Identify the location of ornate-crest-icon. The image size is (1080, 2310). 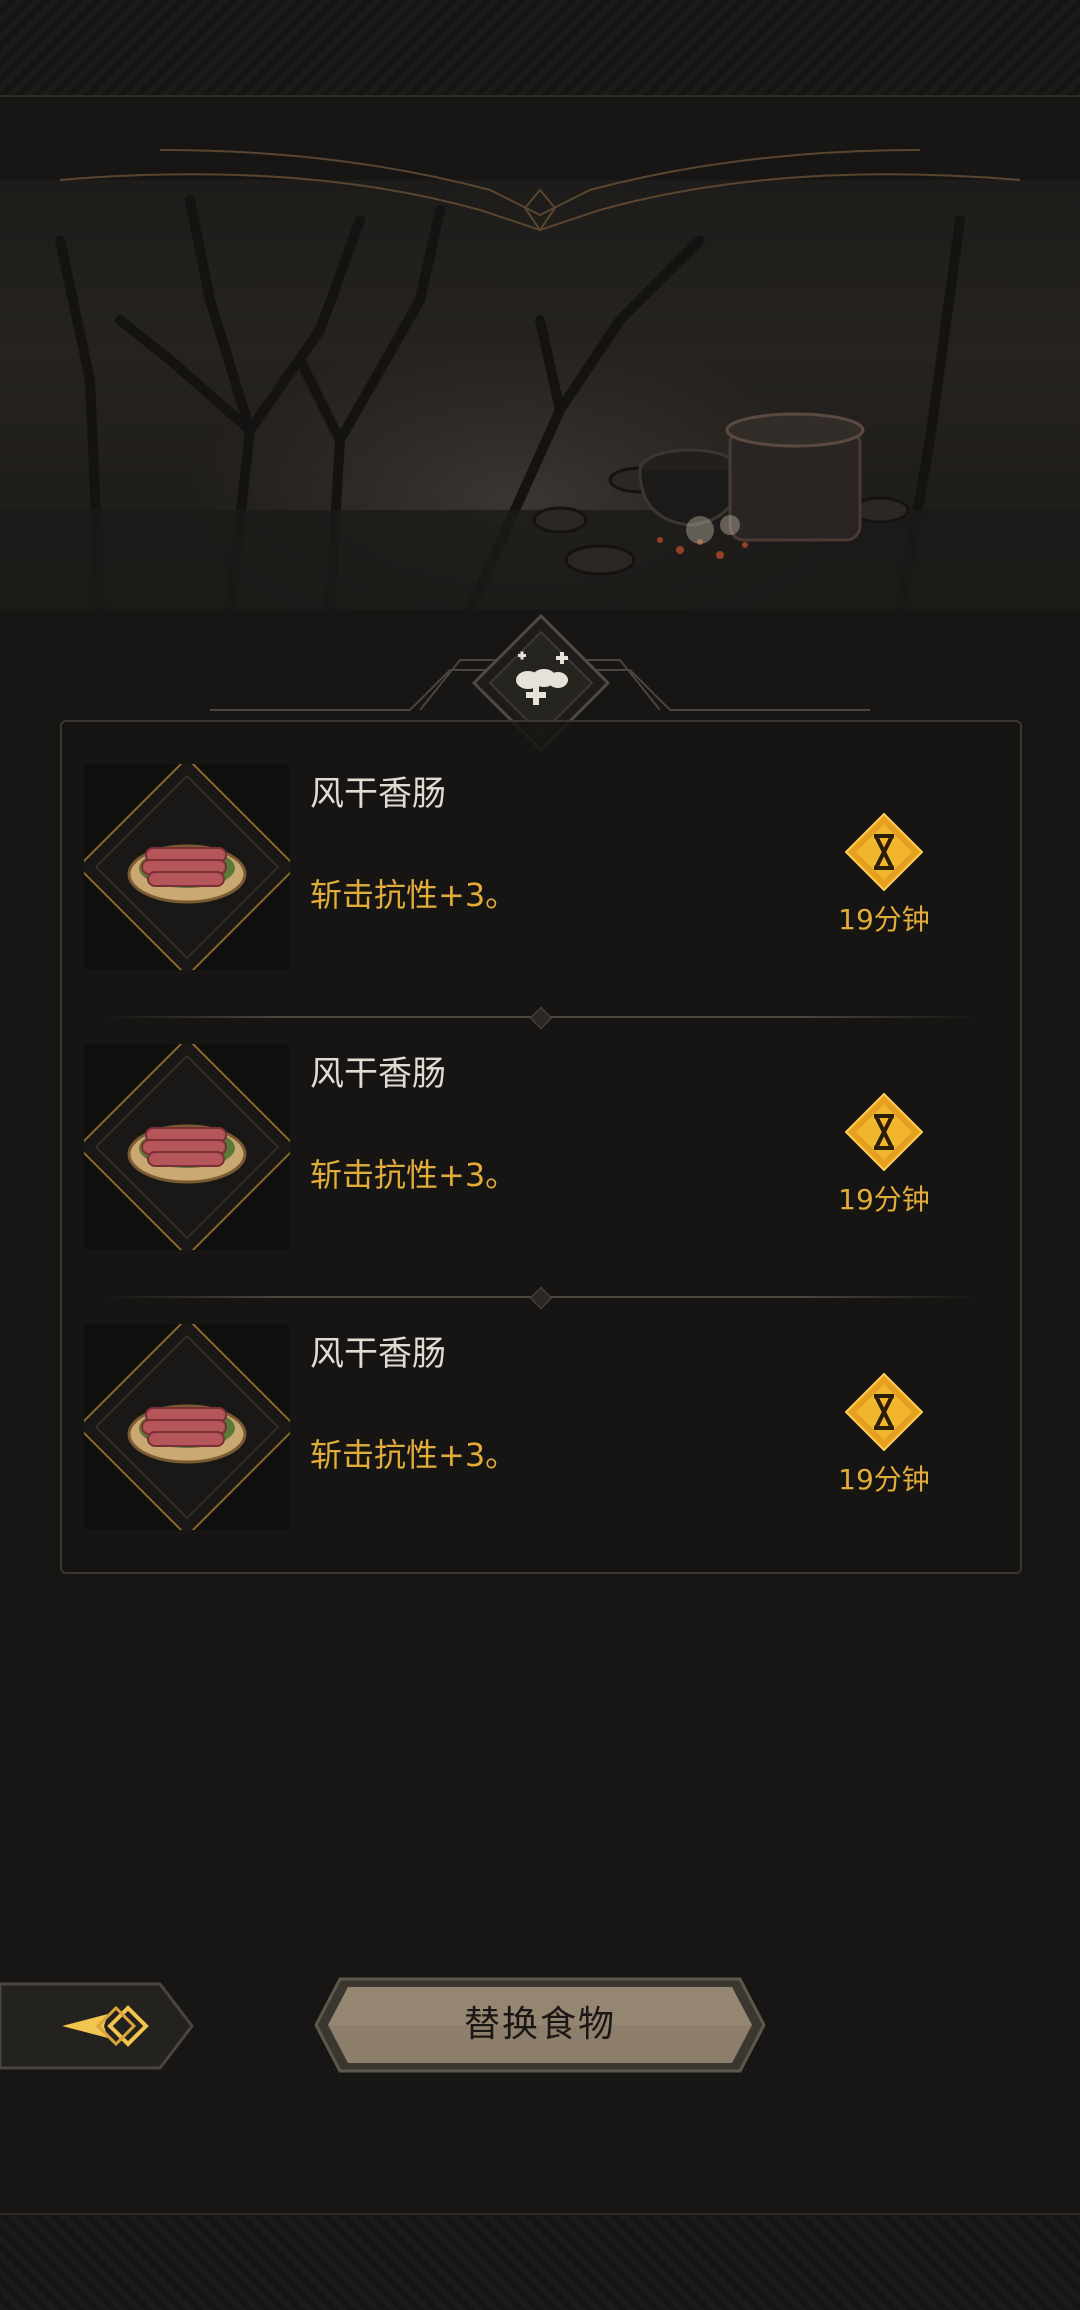
(540, 190).